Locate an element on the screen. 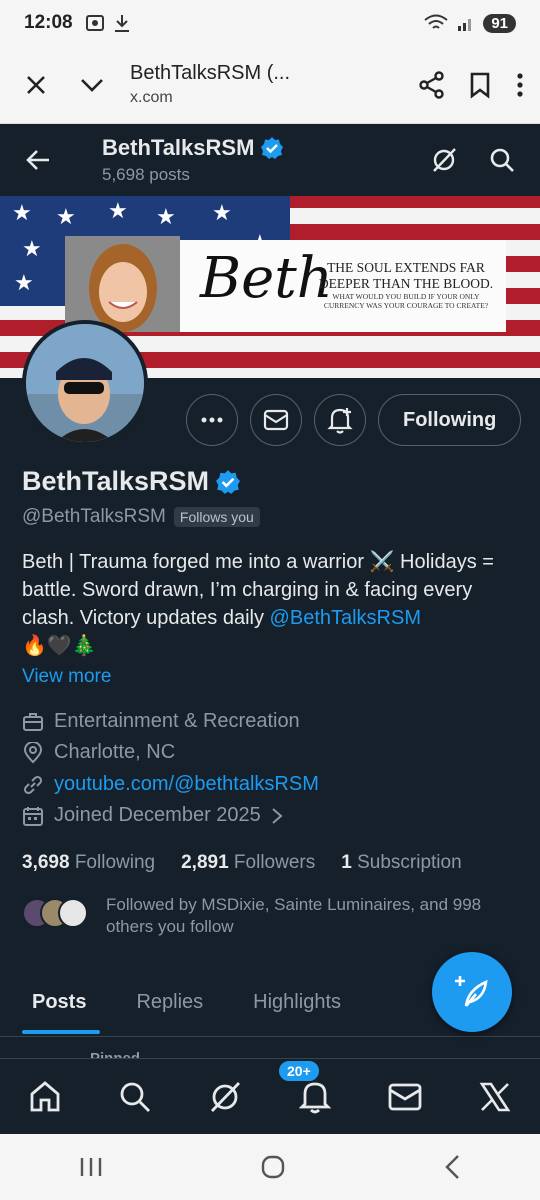  subscription-count-link: 1 Subscription is located at coordinates (401, 863).